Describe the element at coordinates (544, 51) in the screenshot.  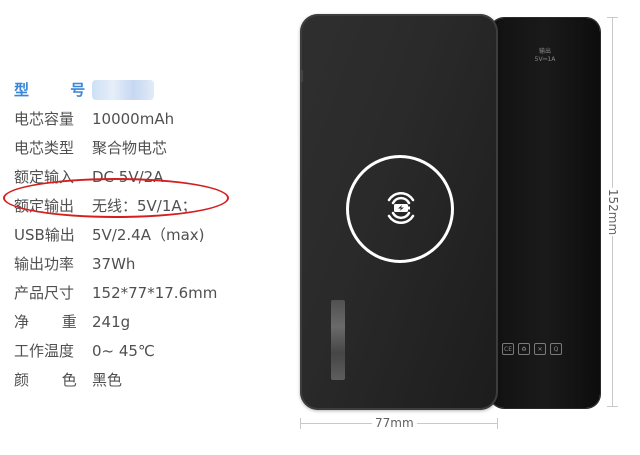
I see `back-label-line1: 输出` at that location.